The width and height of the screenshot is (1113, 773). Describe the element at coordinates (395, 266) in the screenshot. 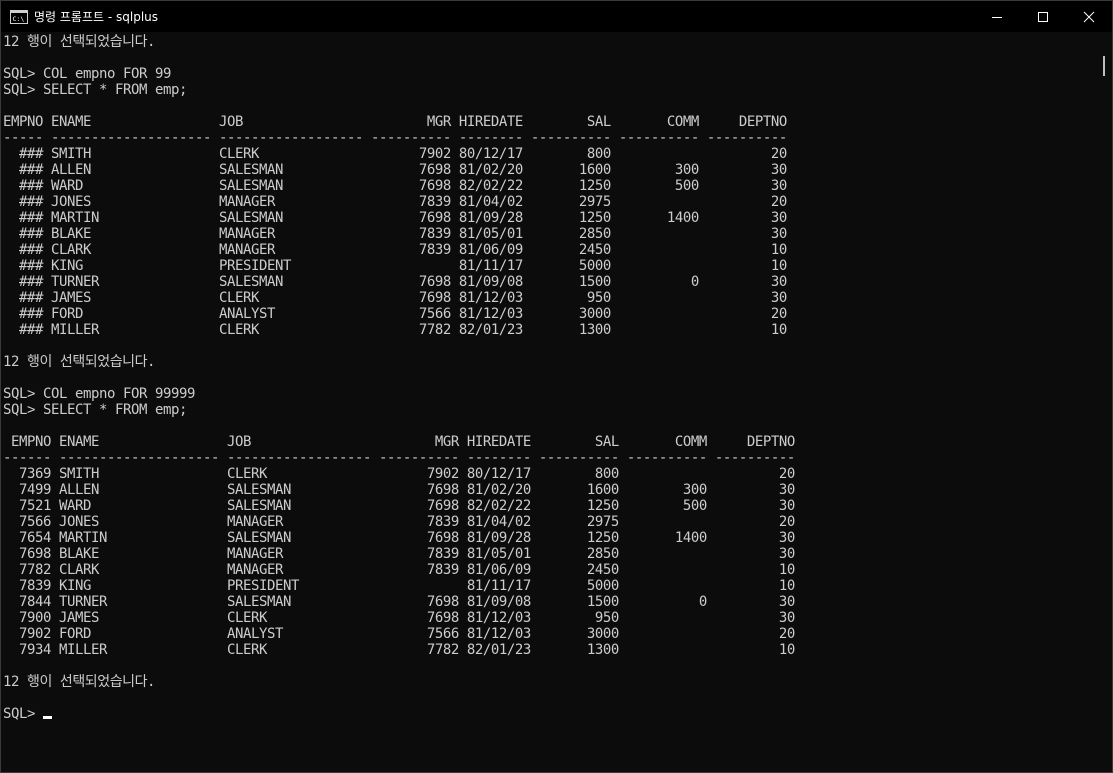

I see `console-line: ### KING PRESIDENT 81/11/17 5000 10` at that location.